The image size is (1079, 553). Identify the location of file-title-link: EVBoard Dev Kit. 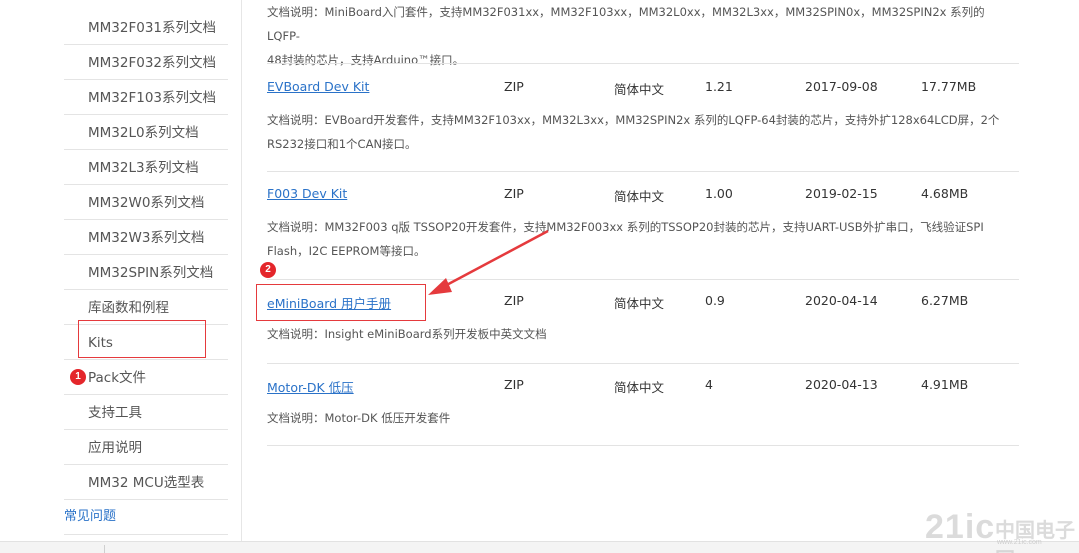
(318, 86).